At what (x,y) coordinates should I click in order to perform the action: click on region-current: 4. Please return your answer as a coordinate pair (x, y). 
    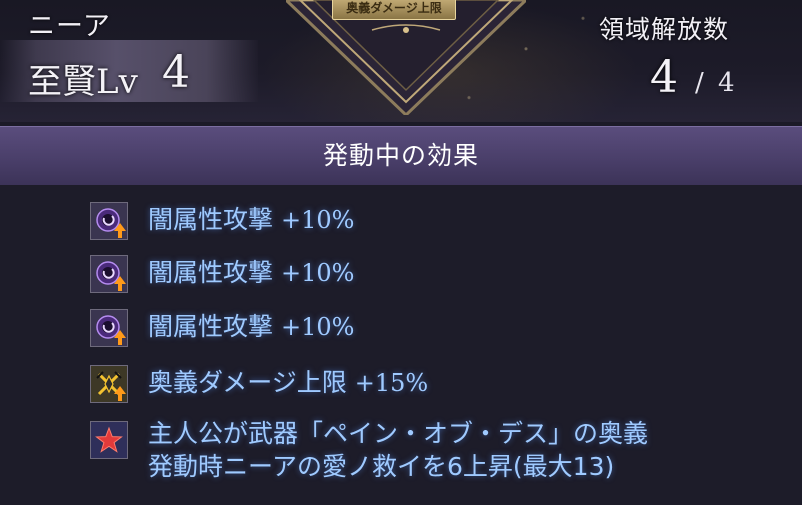
    Looking at the image, I should click on (664, 77).